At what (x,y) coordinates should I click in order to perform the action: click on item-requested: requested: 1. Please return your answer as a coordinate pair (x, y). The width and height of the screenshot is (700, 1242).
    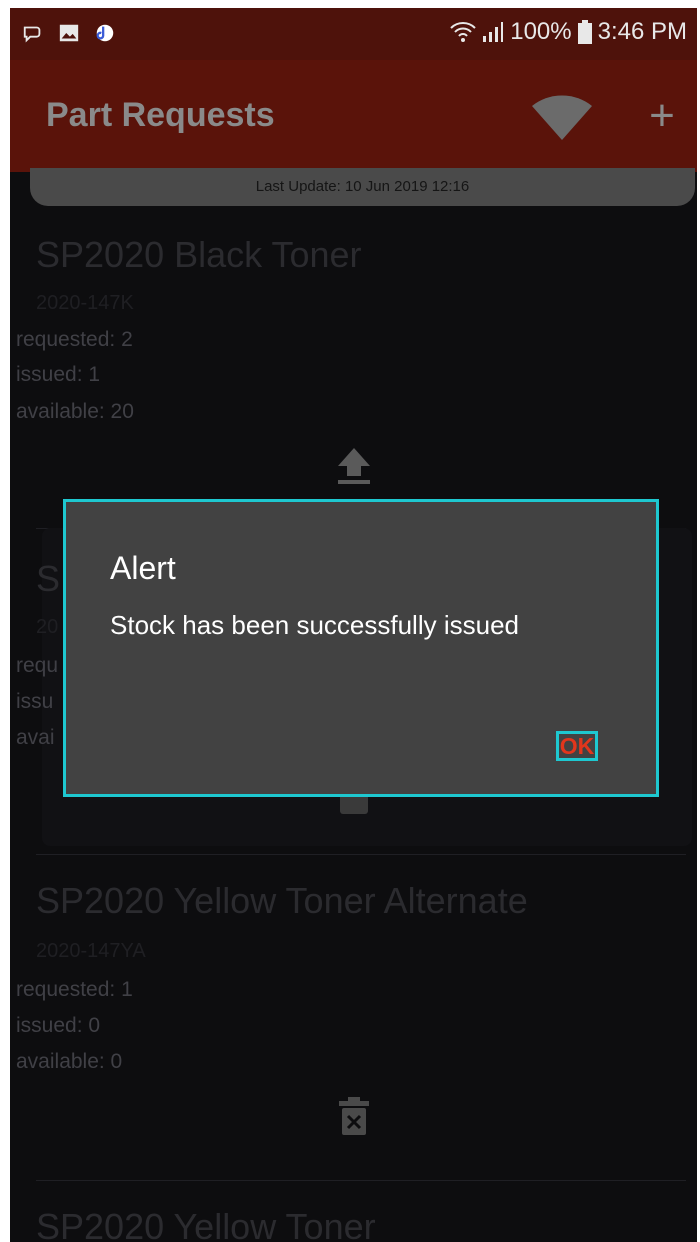
    Looking at the image, I should click on (74, 989).